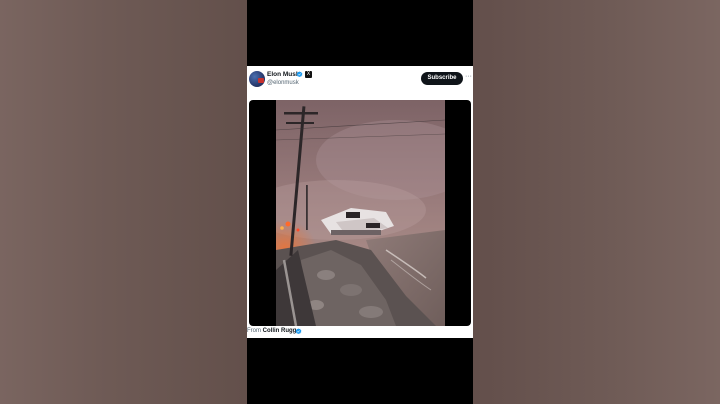 Image resolution: width=720 pixels, height=404 pixels. What do you see at coordinates (280, 331) in the screenshot?
I see `attribution-name: Collin Rugg` at bounding box center [280, 331].